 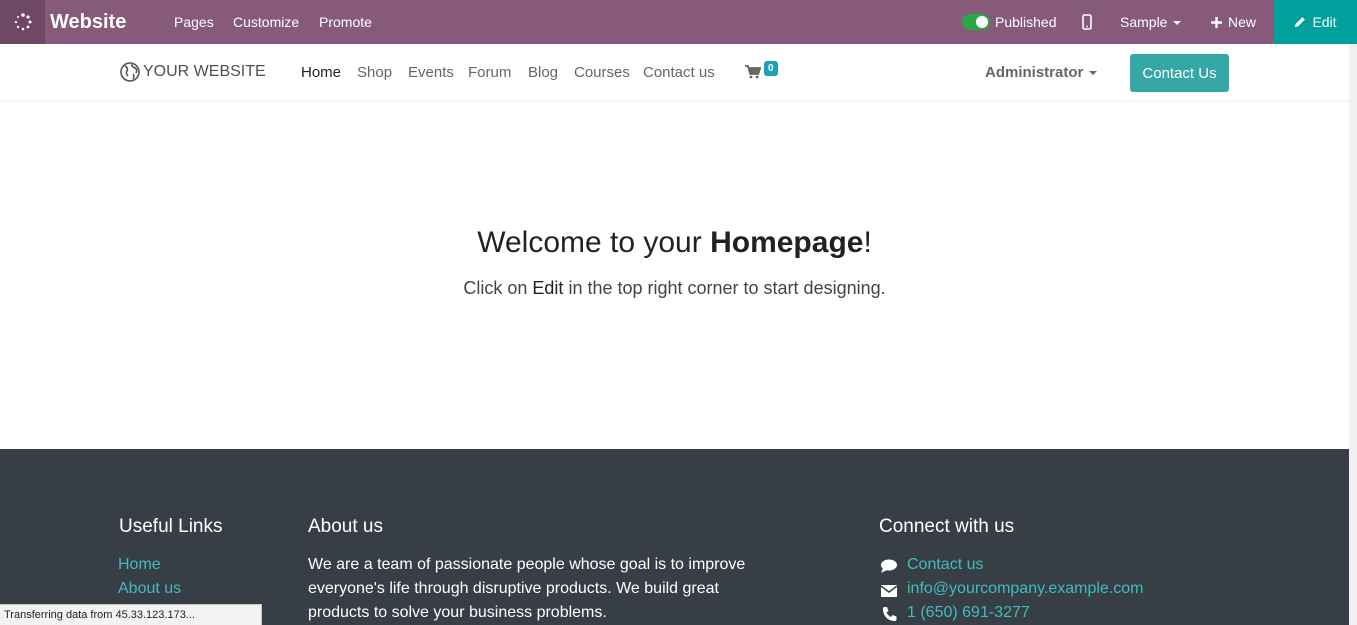 What do you see at coordinates (890, 614) in the screenshot?
I see `phone-icon` at bounding box center [890, 614].